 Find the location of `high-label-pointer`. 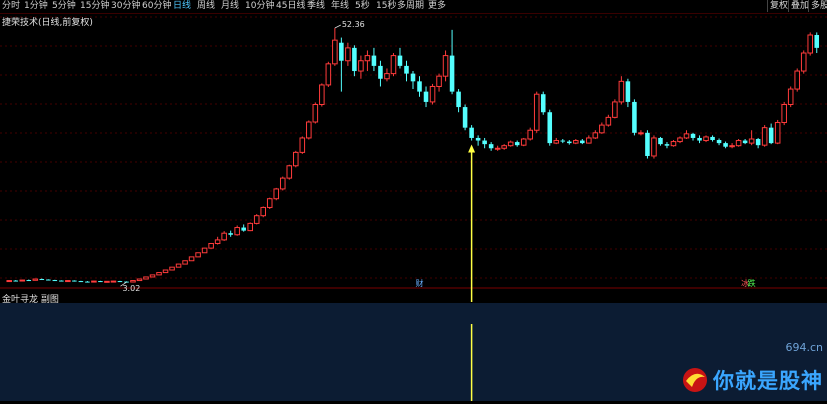

high-label-pointer is located at coordinates (338, 26).